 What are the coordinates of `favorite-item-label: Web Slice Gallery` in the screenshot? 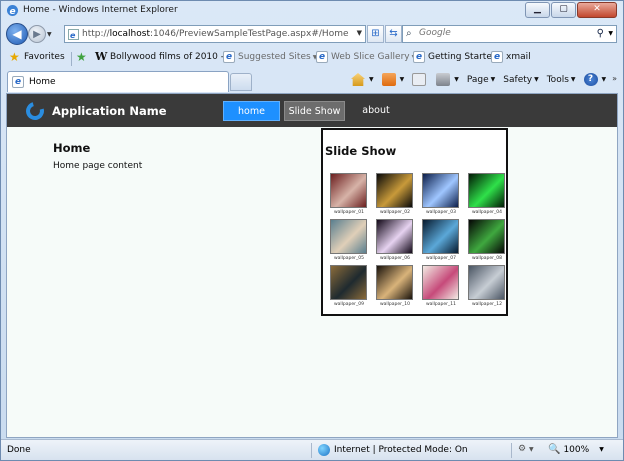 It's located at (370, 57).